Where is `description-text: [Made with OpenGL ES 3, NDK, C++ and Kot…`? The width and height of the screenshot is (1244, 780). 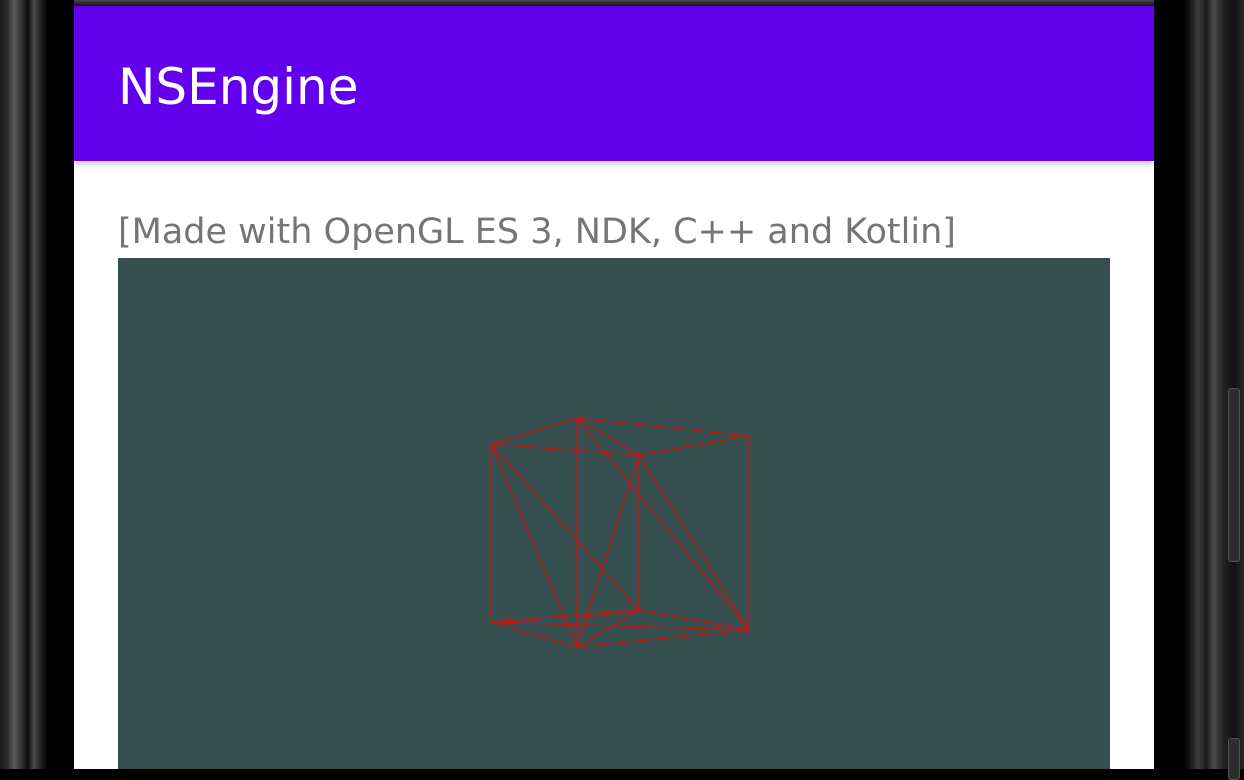 description-text: [Made with OpenGL ES 3, NDK, C++ and Kot… is located at coordinates (537, 232).